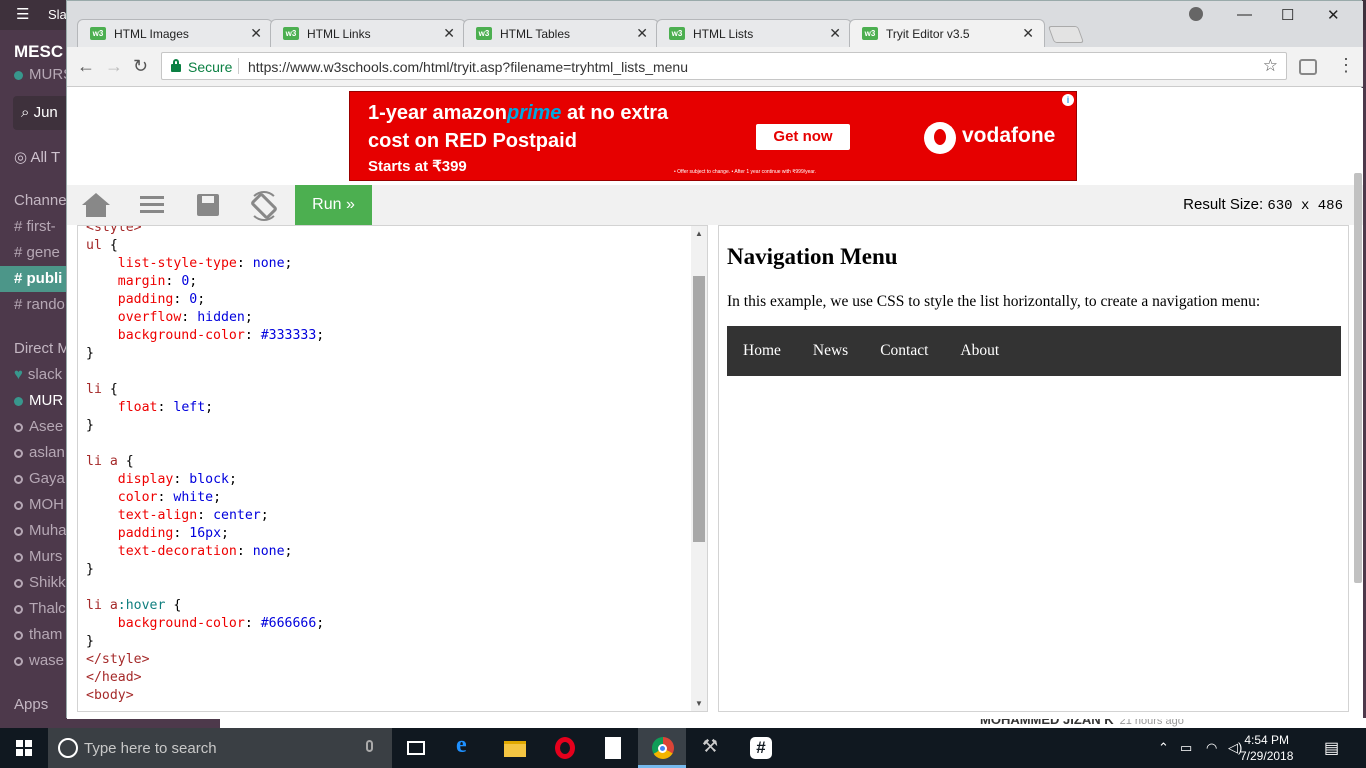  What do you see at coordinates (37, 252) in the screenshot?
I see `channel-item: # gene` at bounding box center [37, 252].